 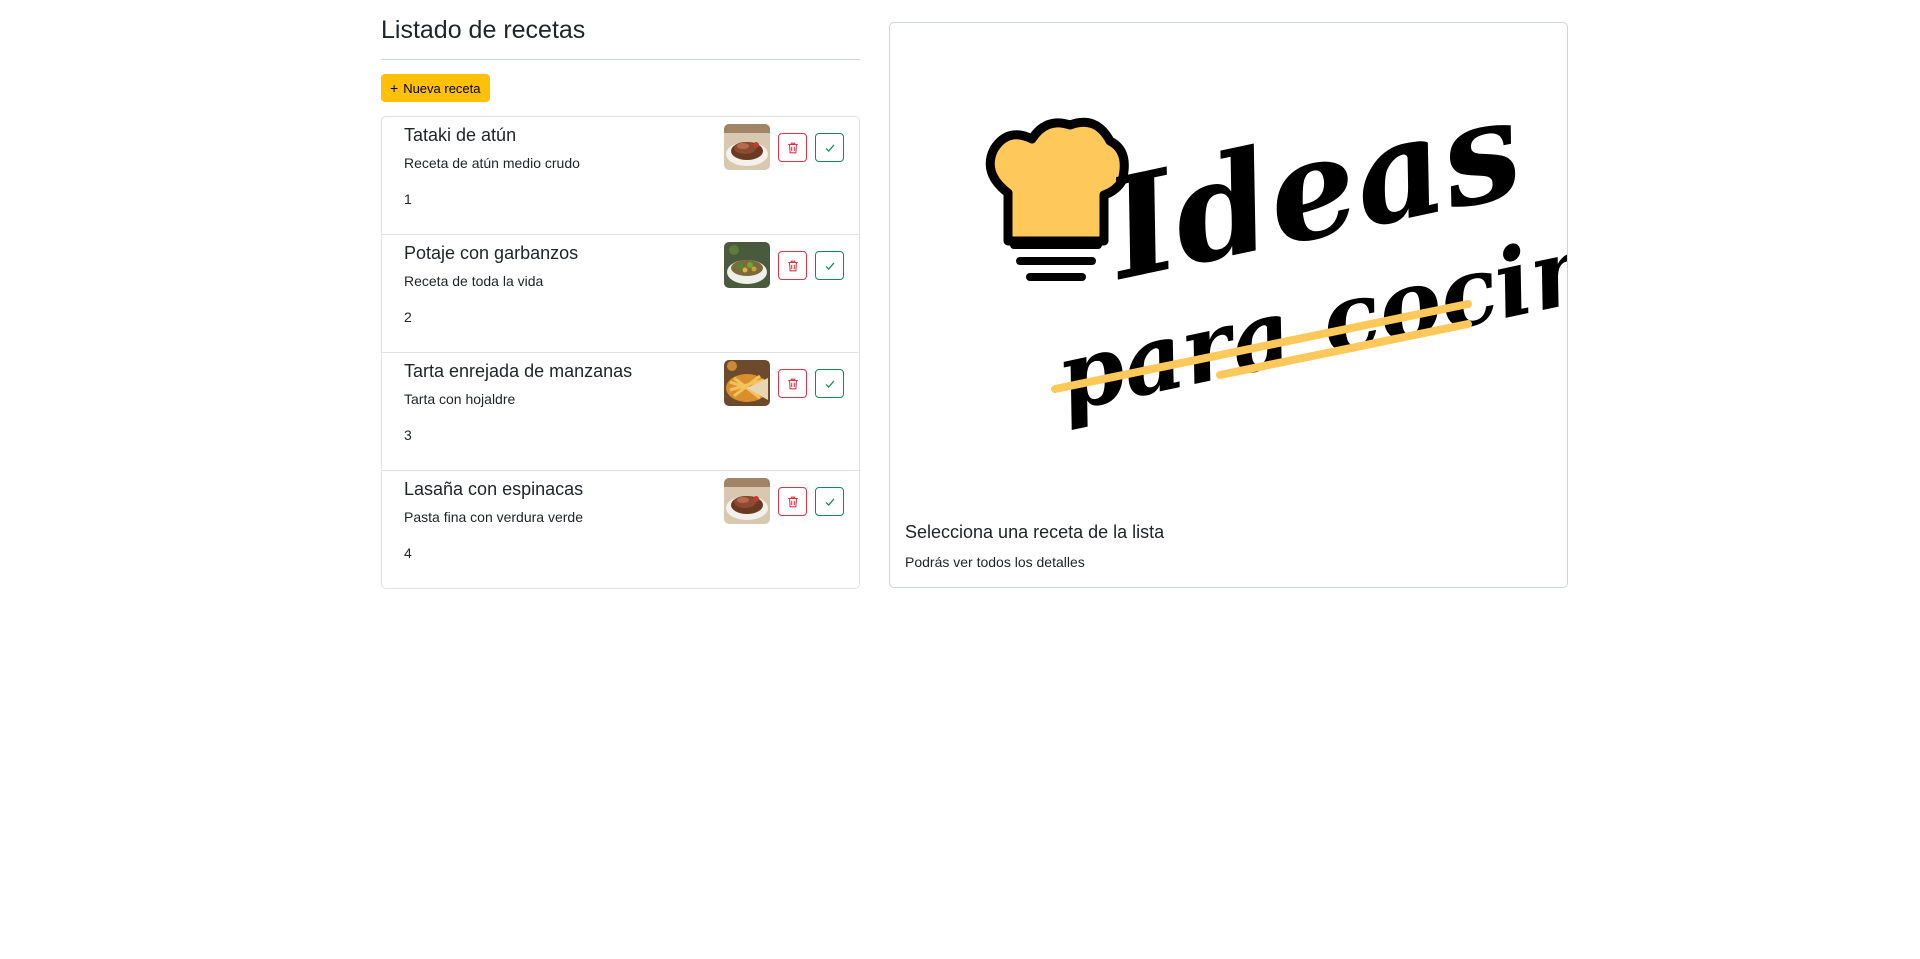 I want to click on new-recipe-label: Nueva receta, so click(x=442, y=88).